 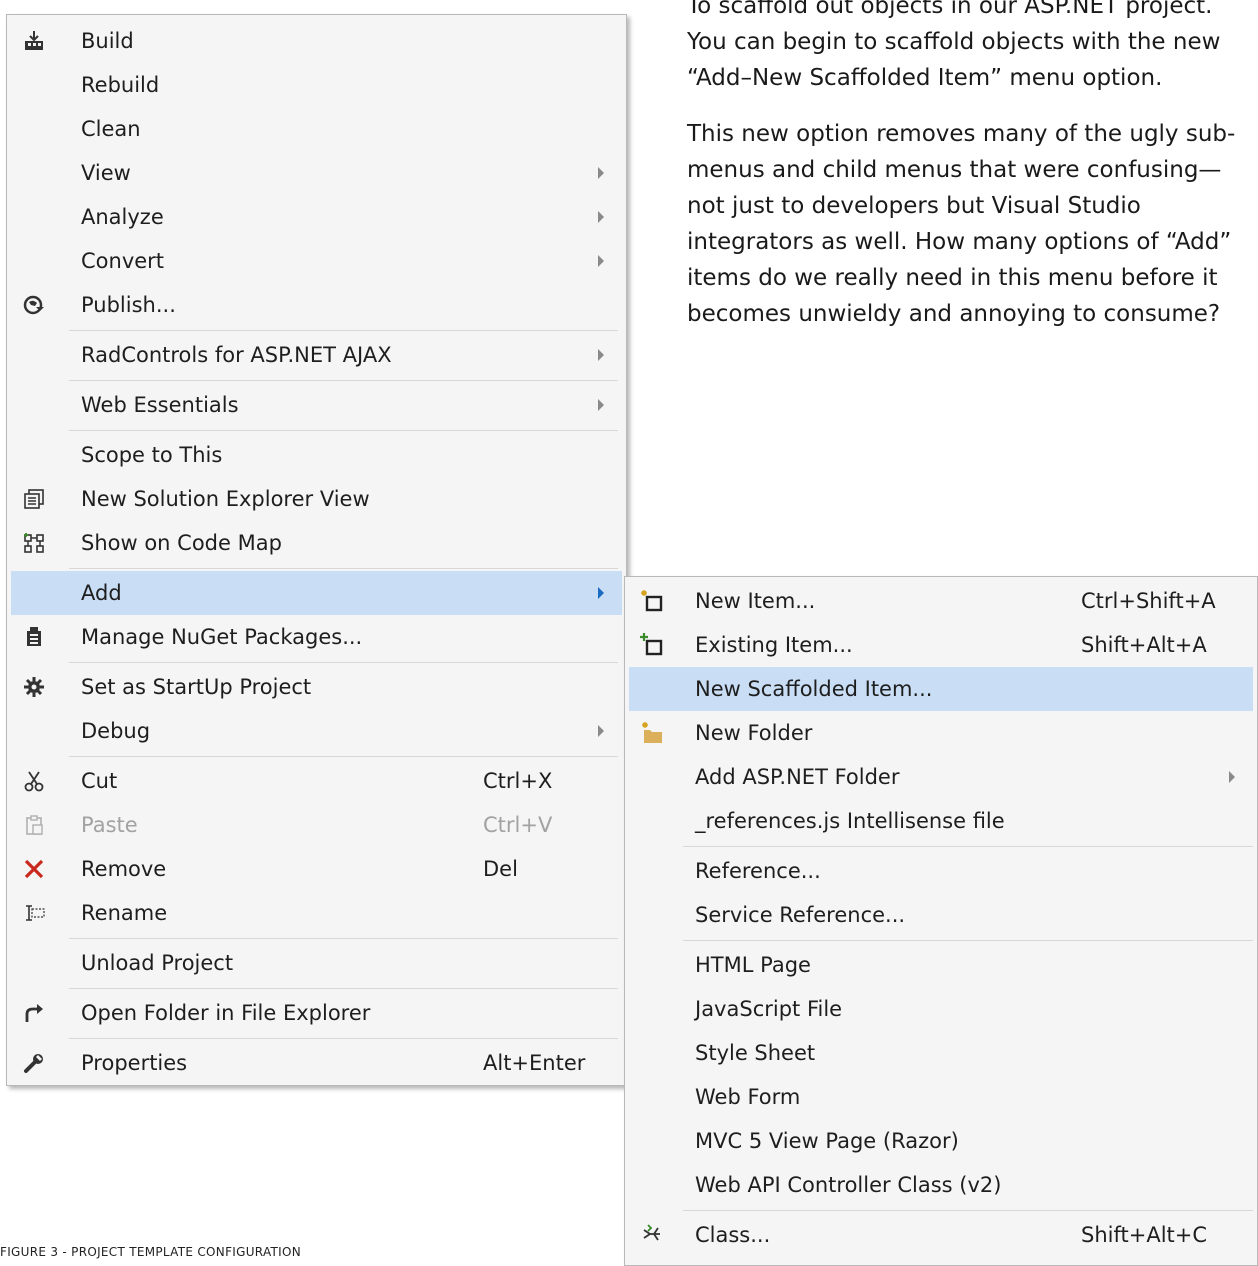 What do you see at coordinates (941, 733) in the screenshot?
I see `submenu-item-new-folder: New Folder` at bounding box center [941, 733].